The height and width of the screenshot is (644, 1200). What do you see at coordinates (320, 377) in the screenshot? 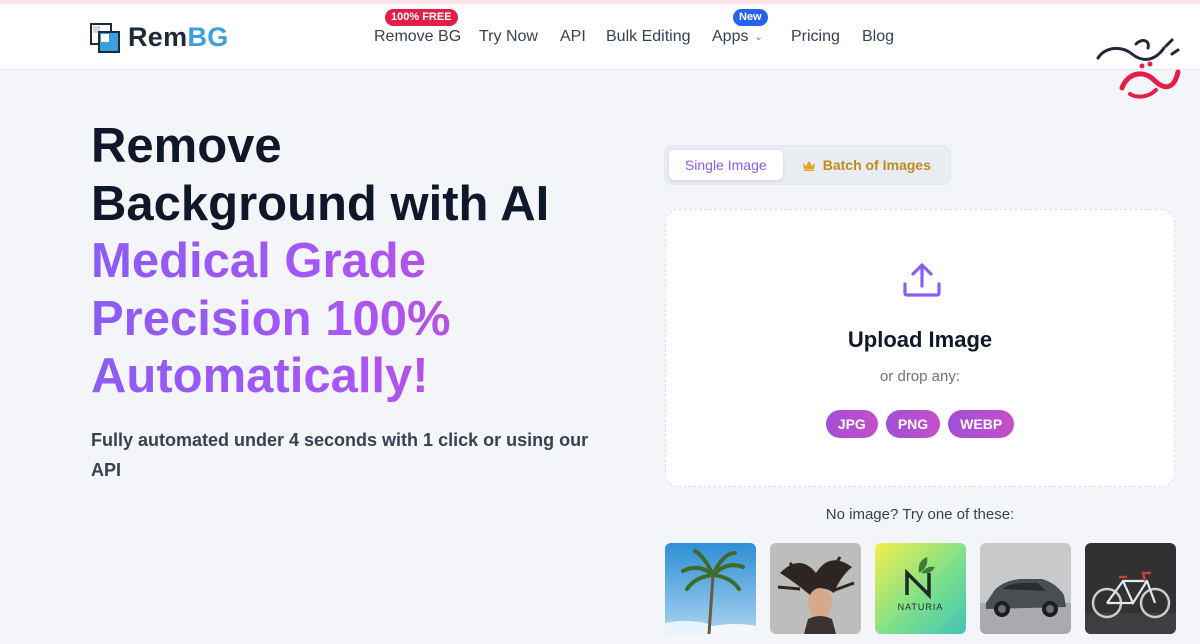
I see `hero-line-5: Automatically!` at bounding box center [320, 377].